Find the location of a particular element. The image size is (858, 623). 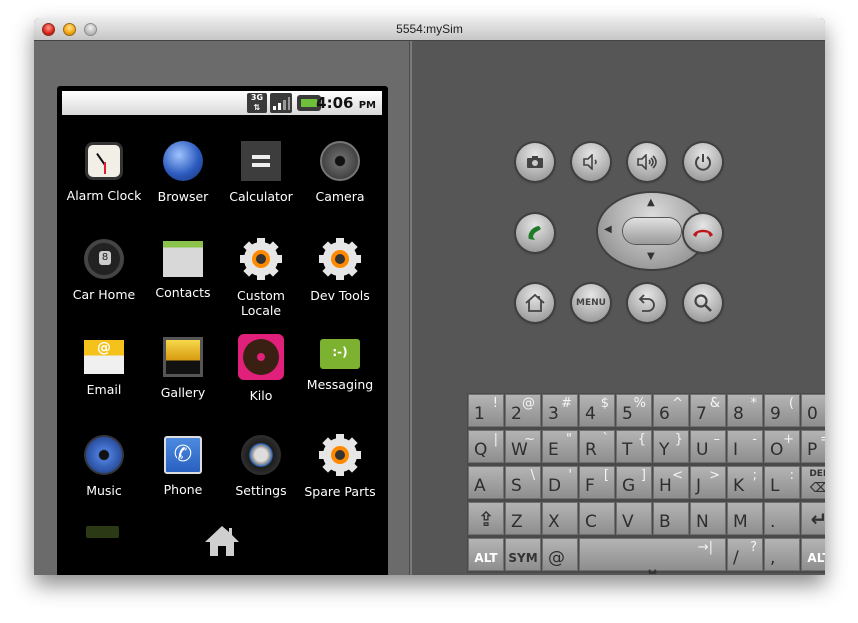

key-q: Q | is located at coordinates (486, 446).